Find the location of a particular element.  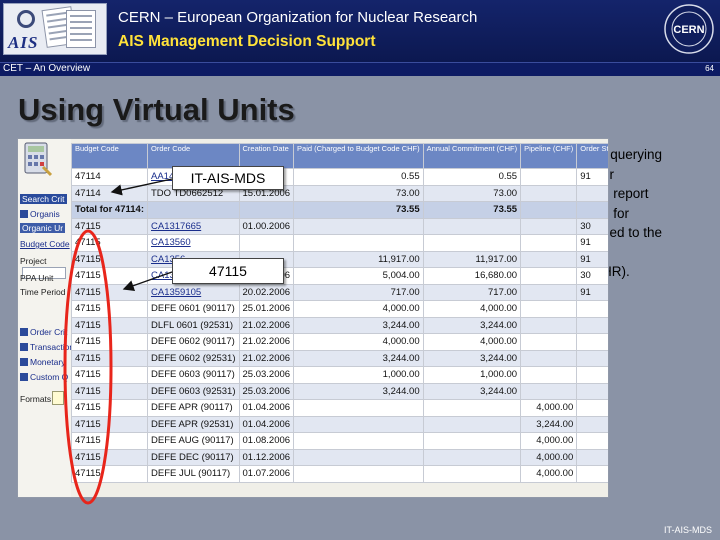

sidebar-search-criteria: Search Crit is located at coordinates (43, 199).